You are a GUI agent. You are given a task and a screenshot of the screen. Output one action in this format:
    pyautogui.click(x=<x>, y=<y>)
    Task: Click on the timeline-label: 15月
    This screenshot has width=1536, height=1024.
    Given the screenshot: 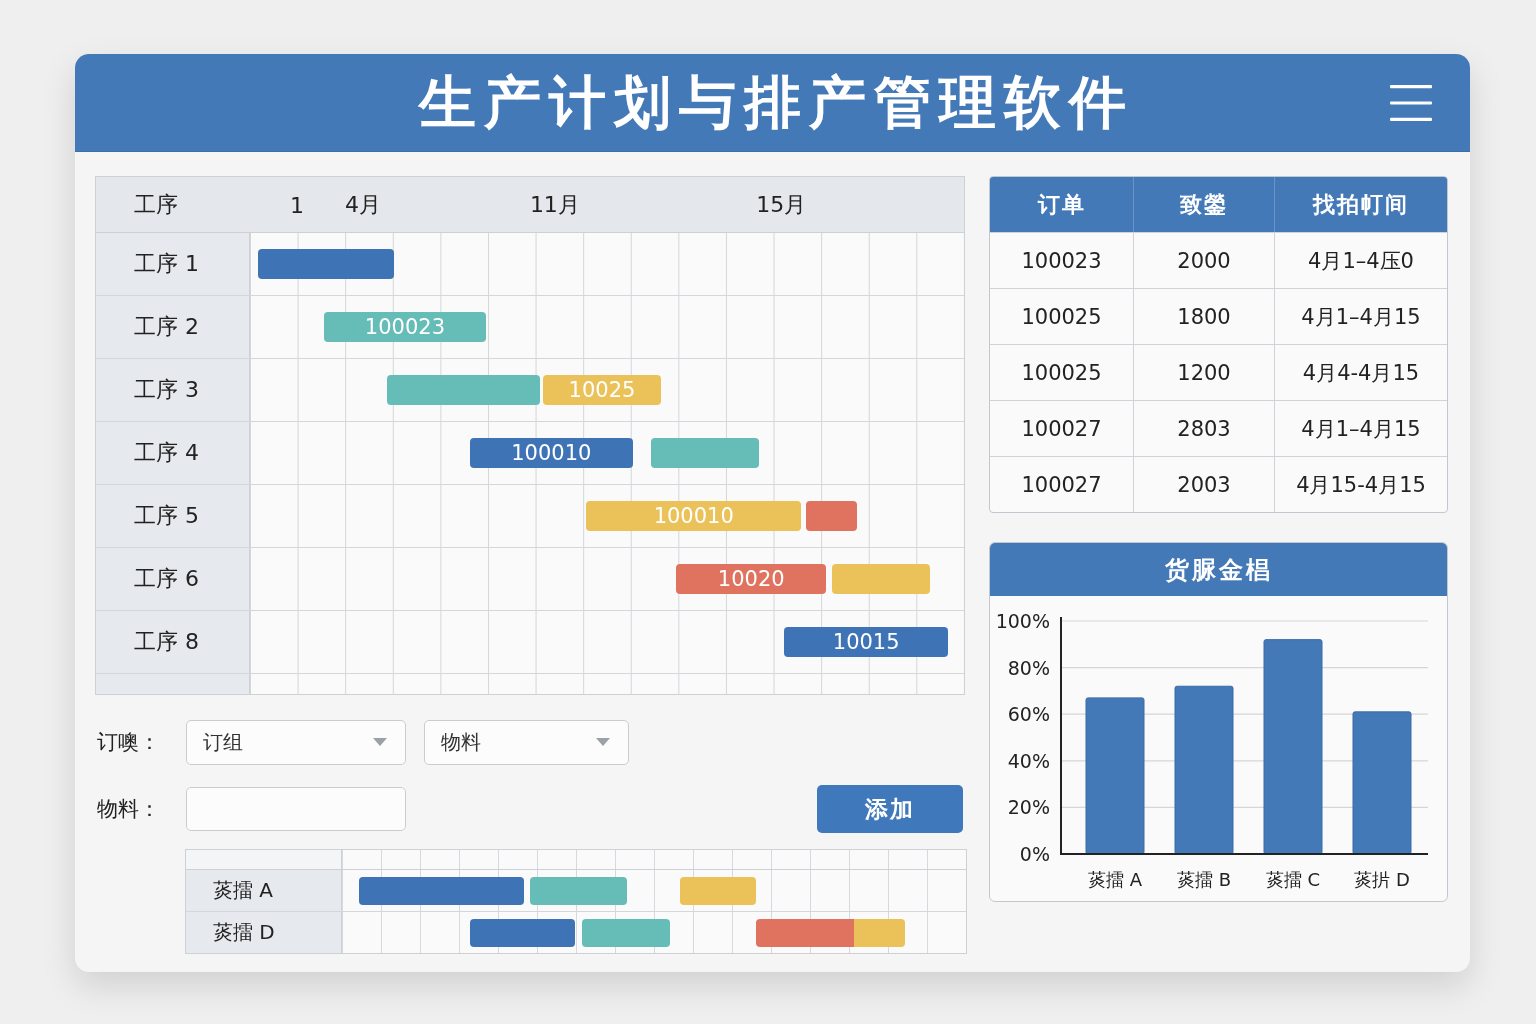 What is the action you would take?
    pyautogui.click(x=781, y=204)
    